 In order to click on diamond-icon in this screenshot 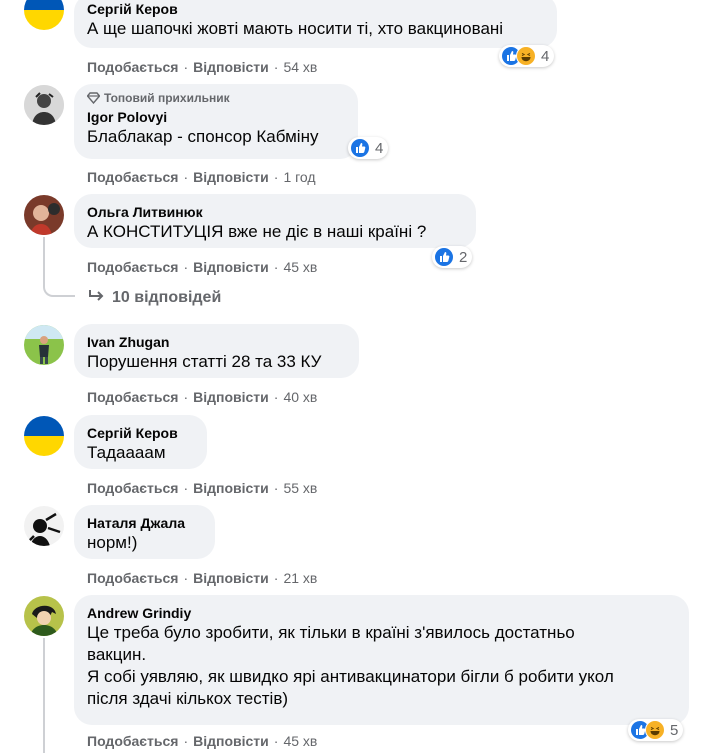, I will do `click(93, 98)`.